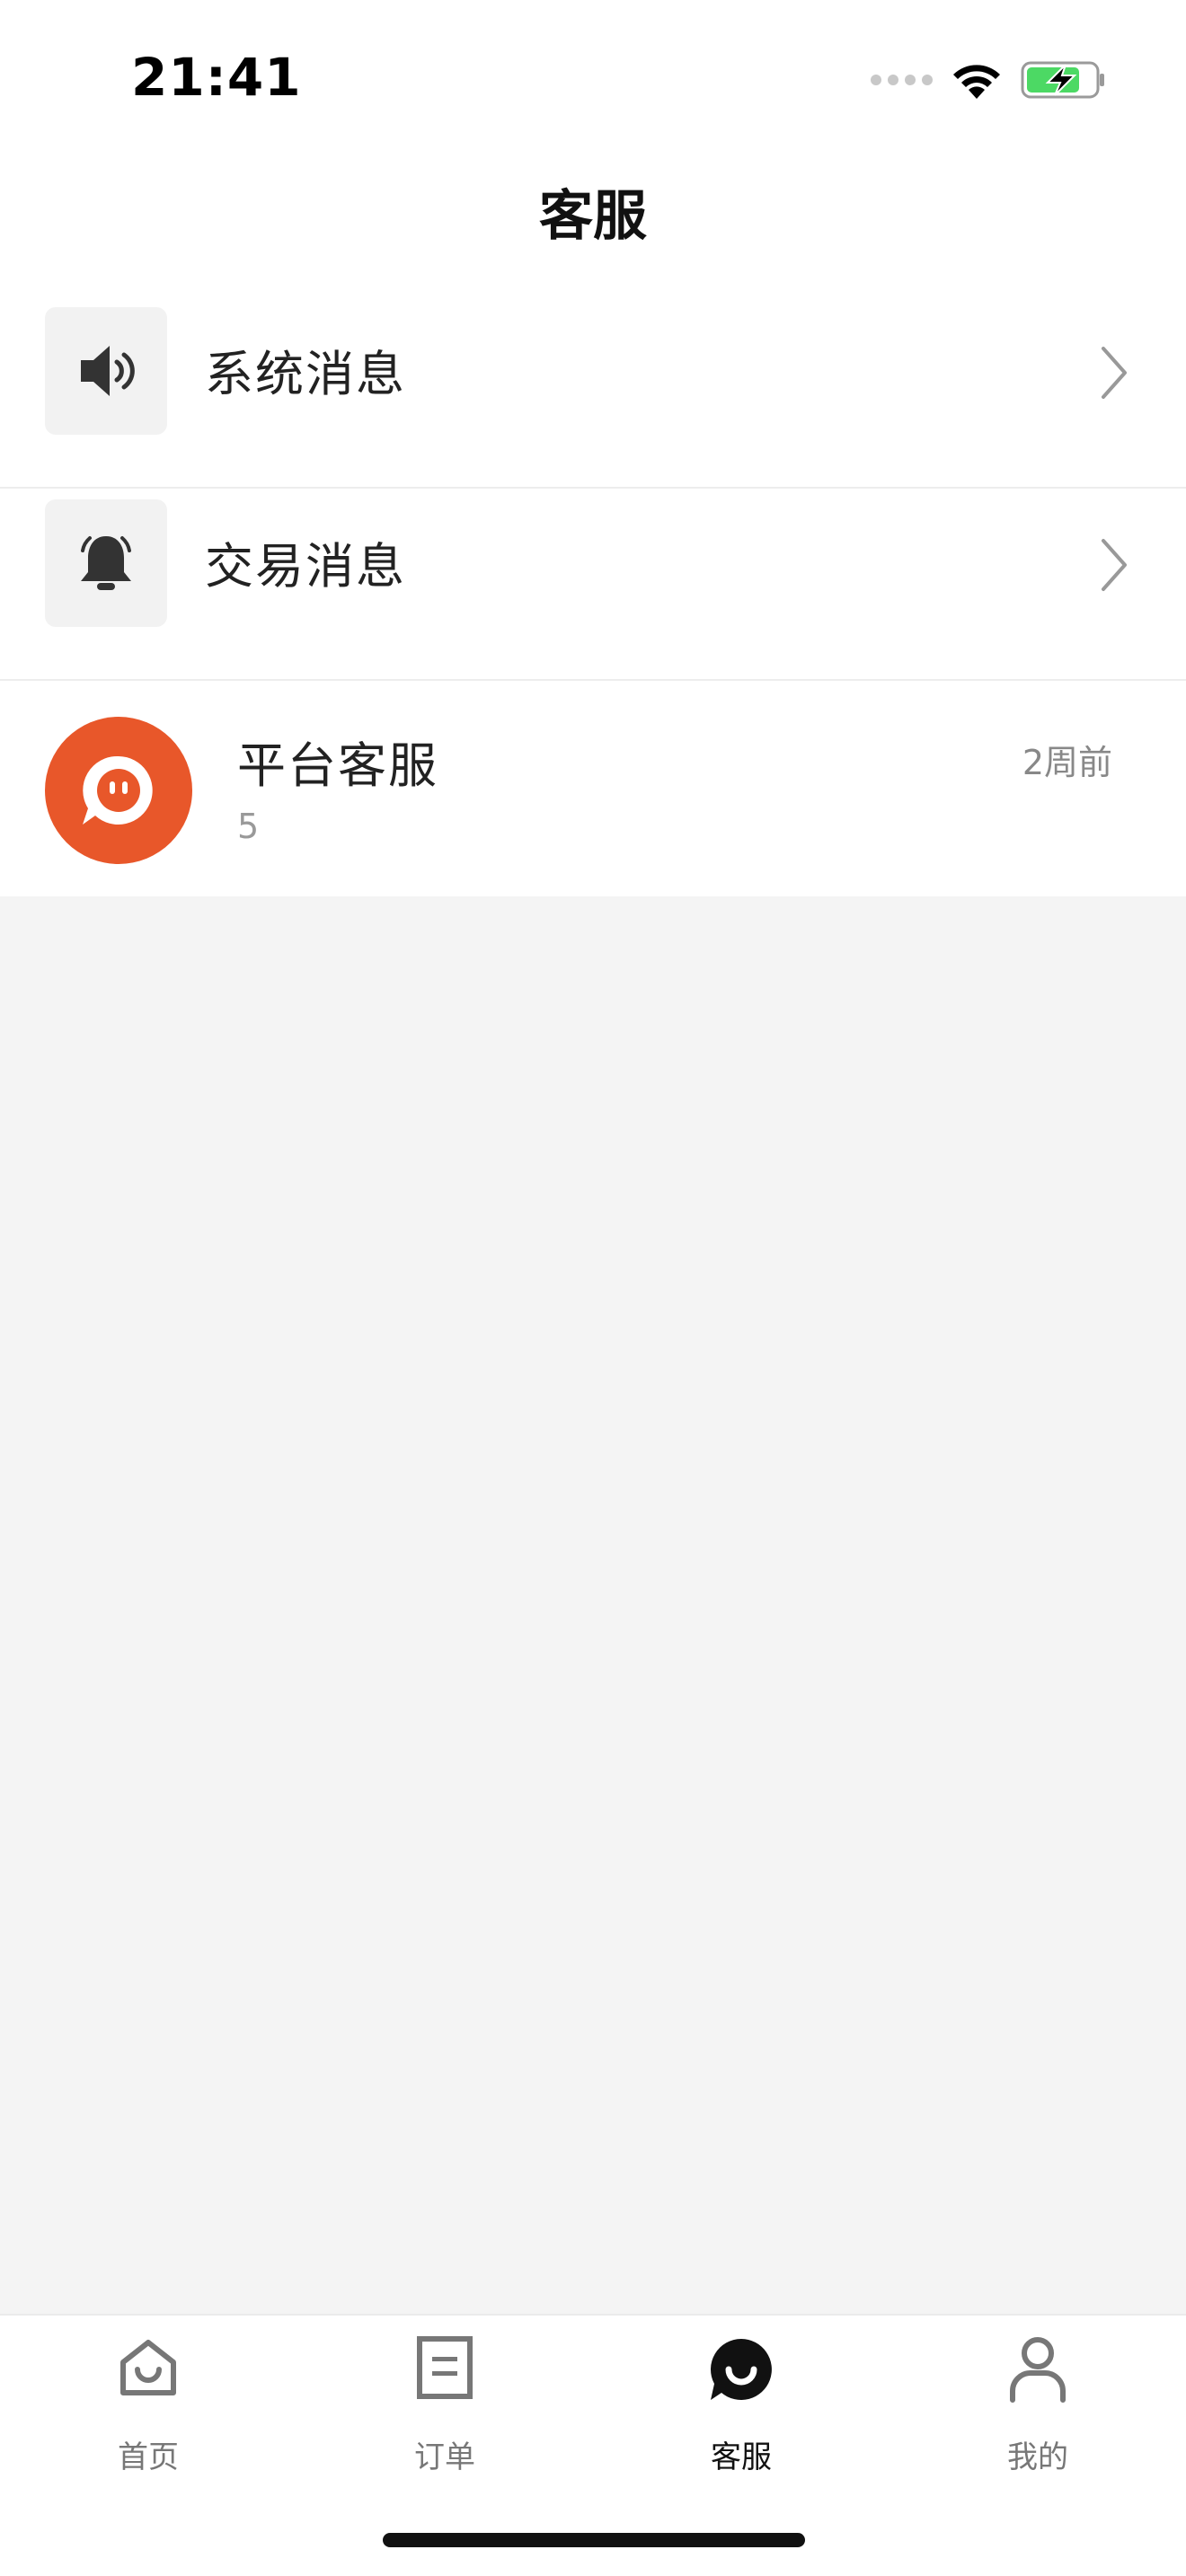 The width and height of the screenshot is (1186, 2576). What do you see at coordinates (594, 2540) in the screenshot?
I see `home-indicator` at bounding box center [594, 2540].